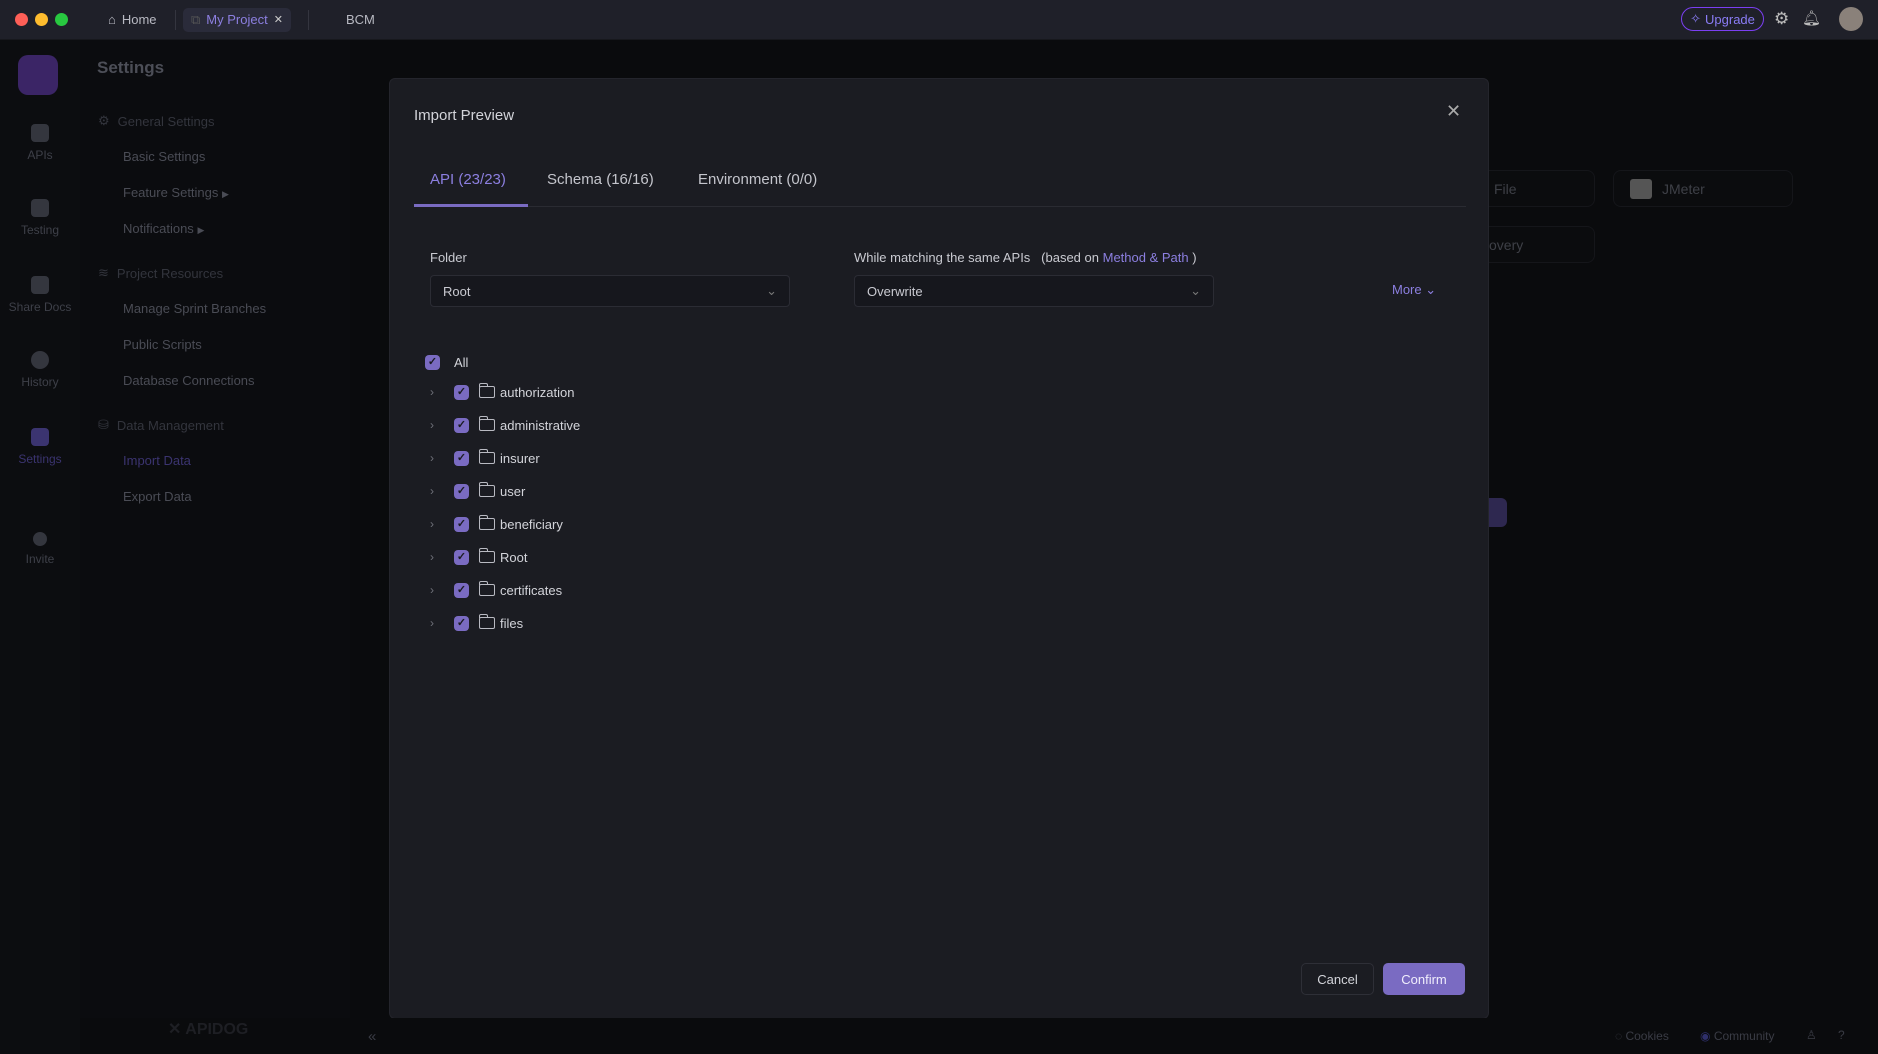 The image size is (1878, 1054). Describe the element at coordinates (1414, 290) in the screenshot. I see `more-button: More ⌄` at that location.